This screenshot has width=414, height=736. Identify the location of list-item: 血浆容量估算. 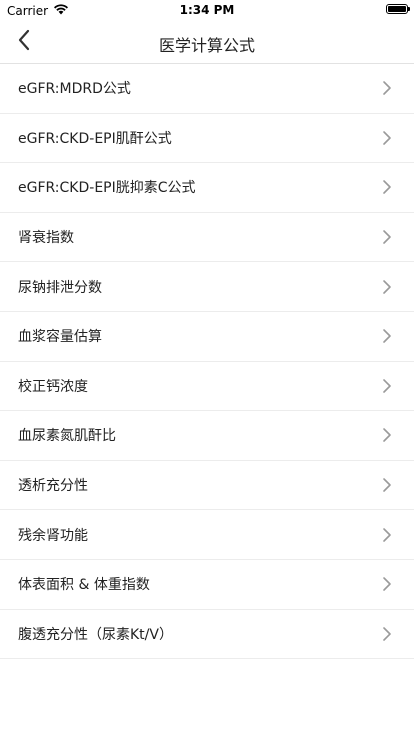
(207, 337).